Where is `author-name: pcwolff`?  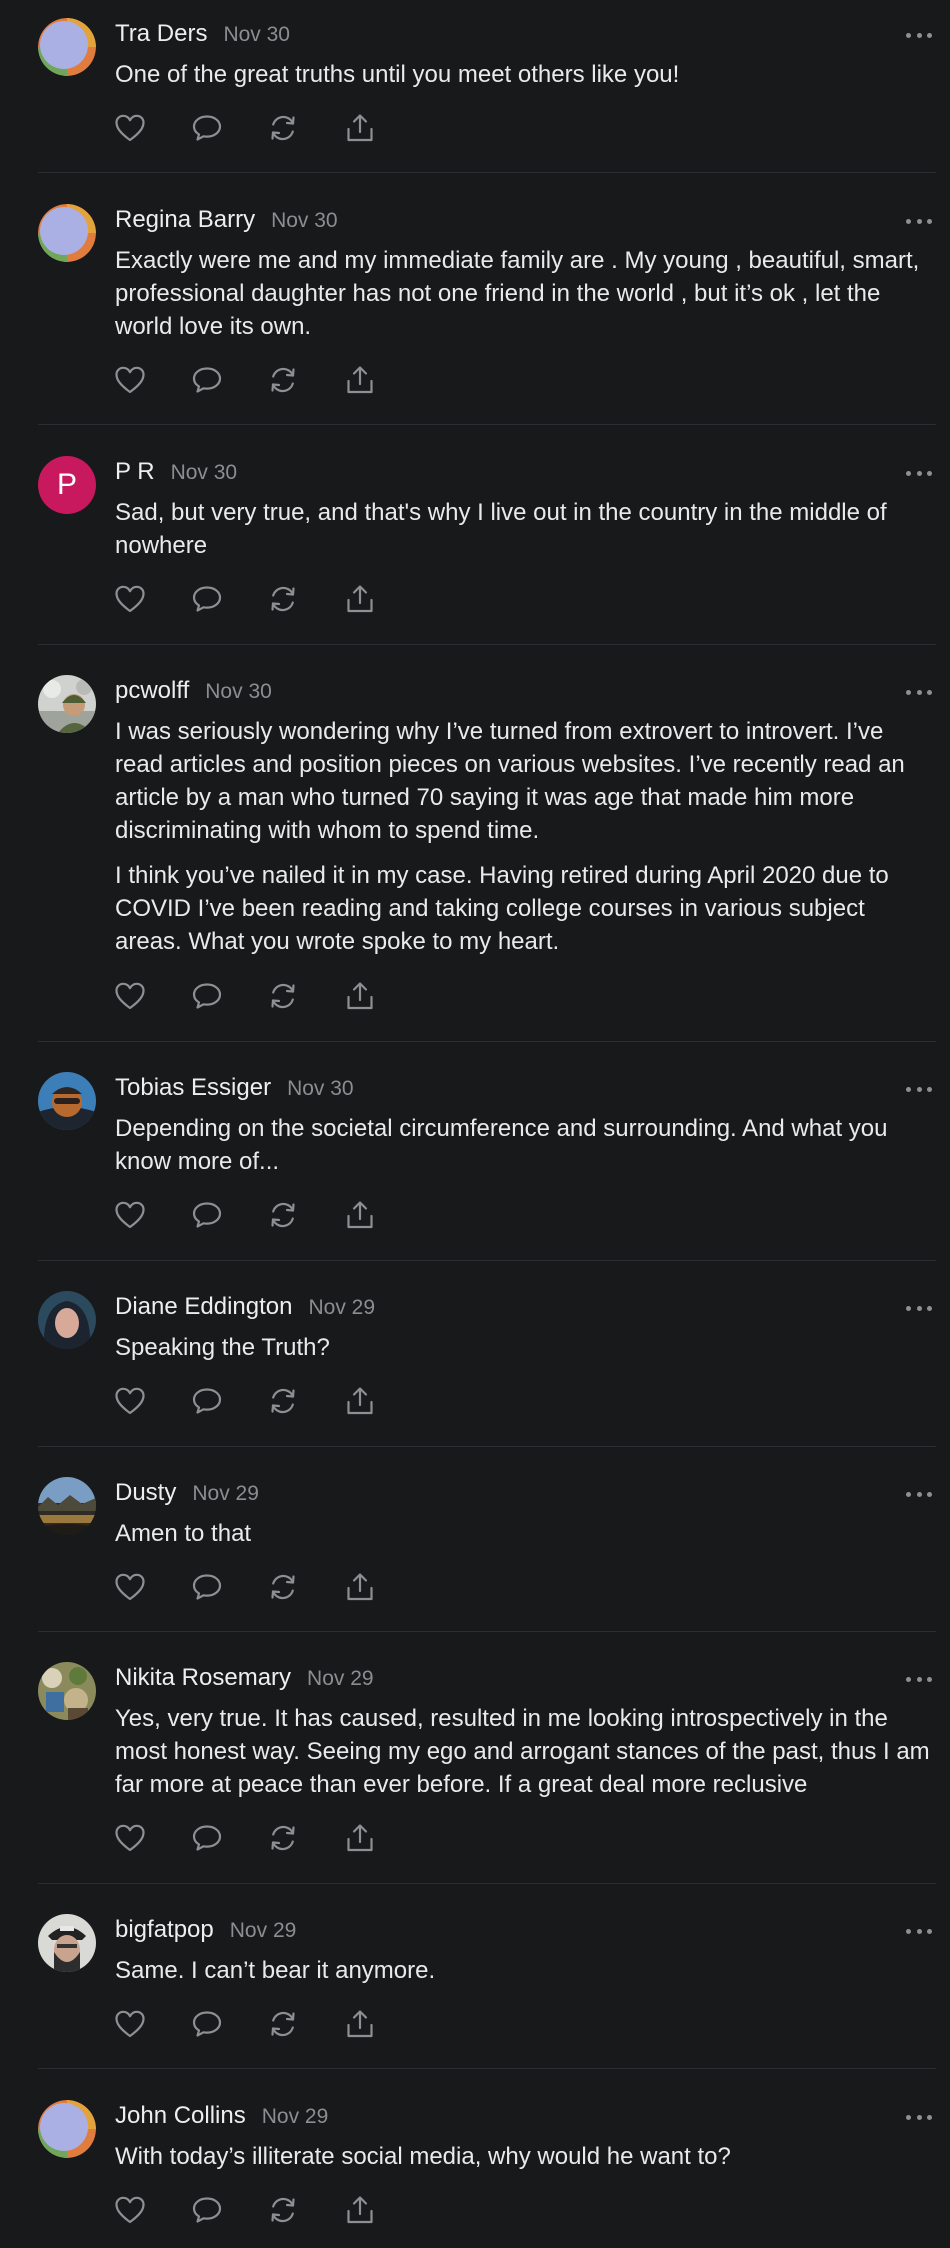
author-name: pcwolff is located at coordinates (152, 691).